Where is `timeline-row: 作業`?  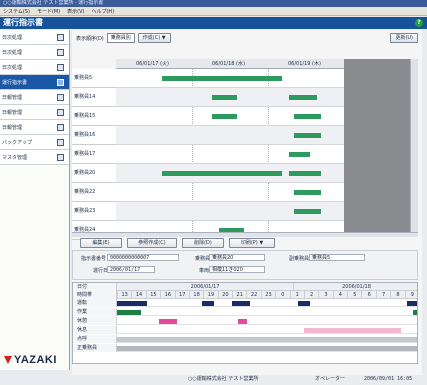
timeline-row: 作業 is located at coordinates (245, 312).